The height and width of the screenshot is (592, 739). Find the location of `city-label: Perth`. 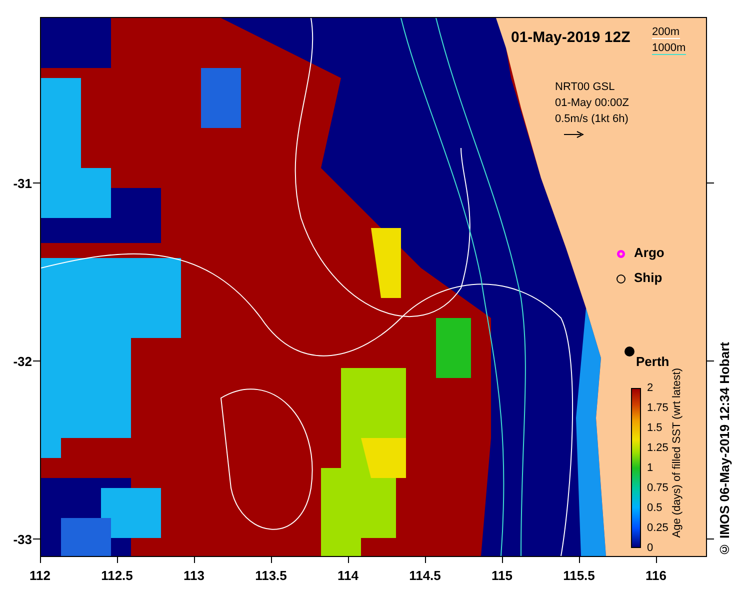

city-label: Perth is located at coordinates (653, 362).